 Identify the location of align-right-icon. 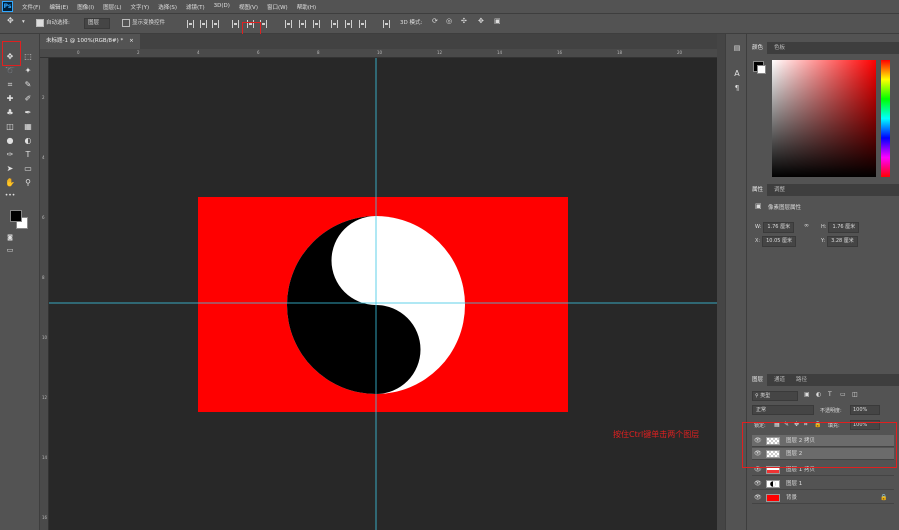
(263, 24).